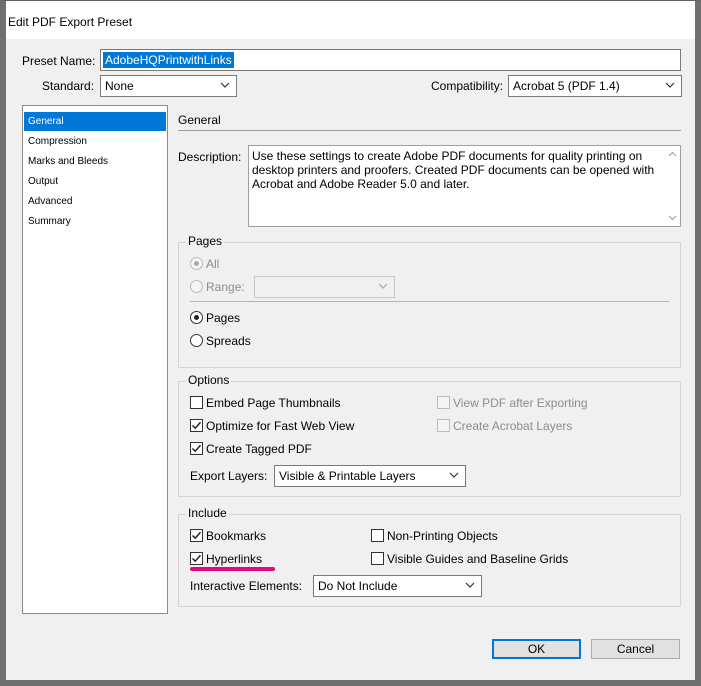 The image size is (701, 686). What do you see at coordinates (520, 403) in the screenshot?
I see `view-after-export-label: View PDF after Exporting` at bounding box center [520, 403].